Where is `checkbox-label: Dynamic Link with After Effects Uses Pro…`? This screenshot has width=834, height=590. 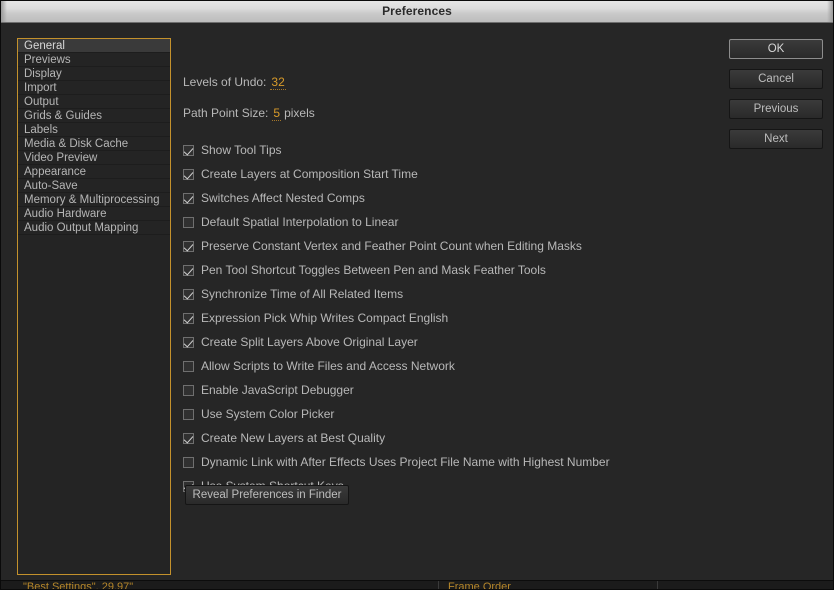
checkbox-label: Dynamic Link with After Effects Uses Pro… is located at coordinates (405, 462).